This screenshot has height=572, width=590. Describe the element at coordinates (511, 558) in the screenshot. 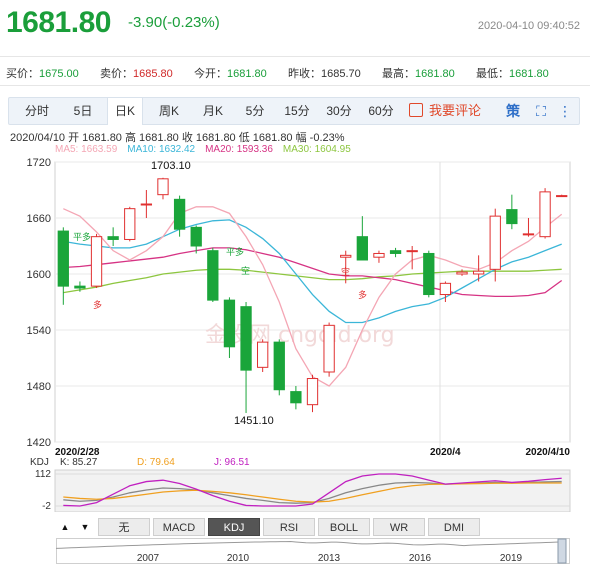

I see `overview-year-label: 2019` at that location.